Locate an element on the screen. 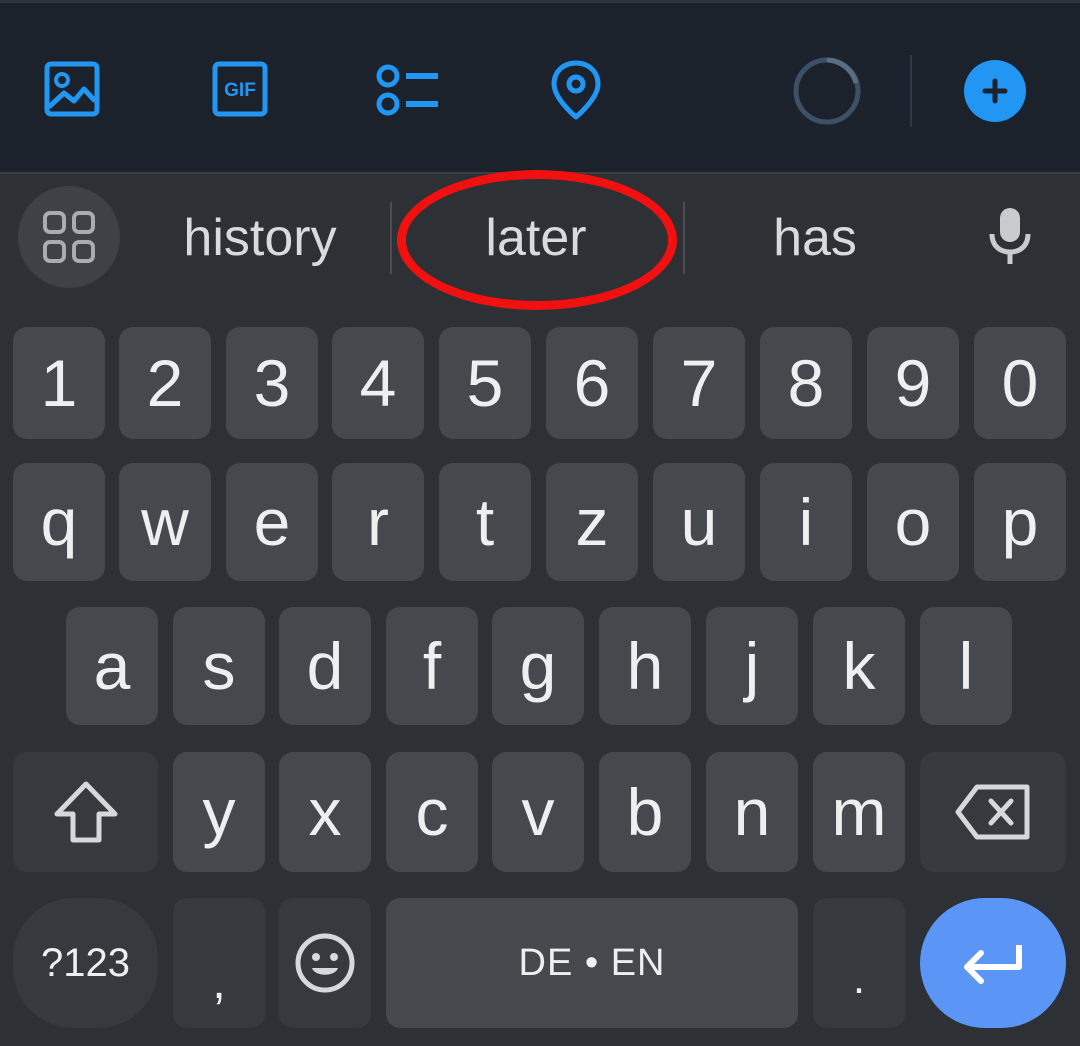 This screenshot has width=1080, height=1046. enter-icon is located at coordinates (993, 964).